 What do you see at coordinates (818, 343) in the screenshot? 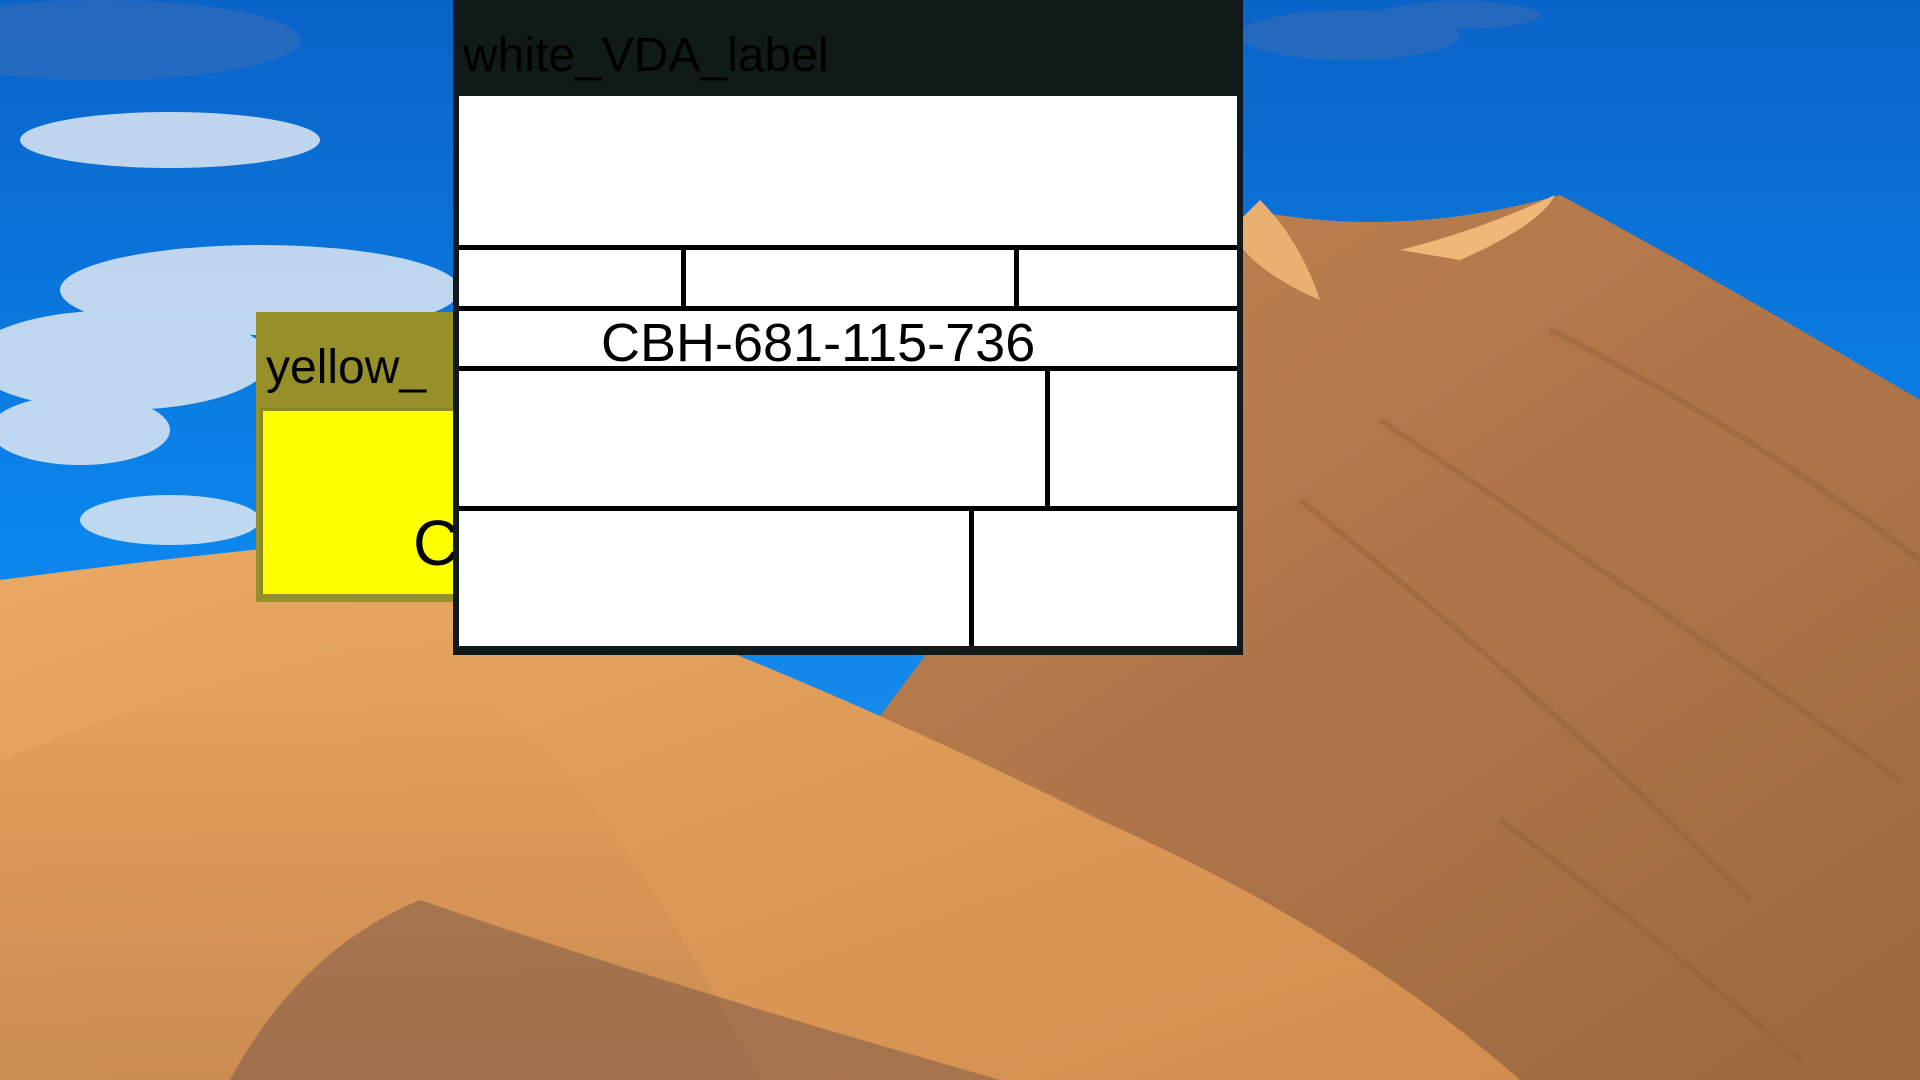
I see `label-id-text: CBH-681-115-736` at bounding box center [818, 343].